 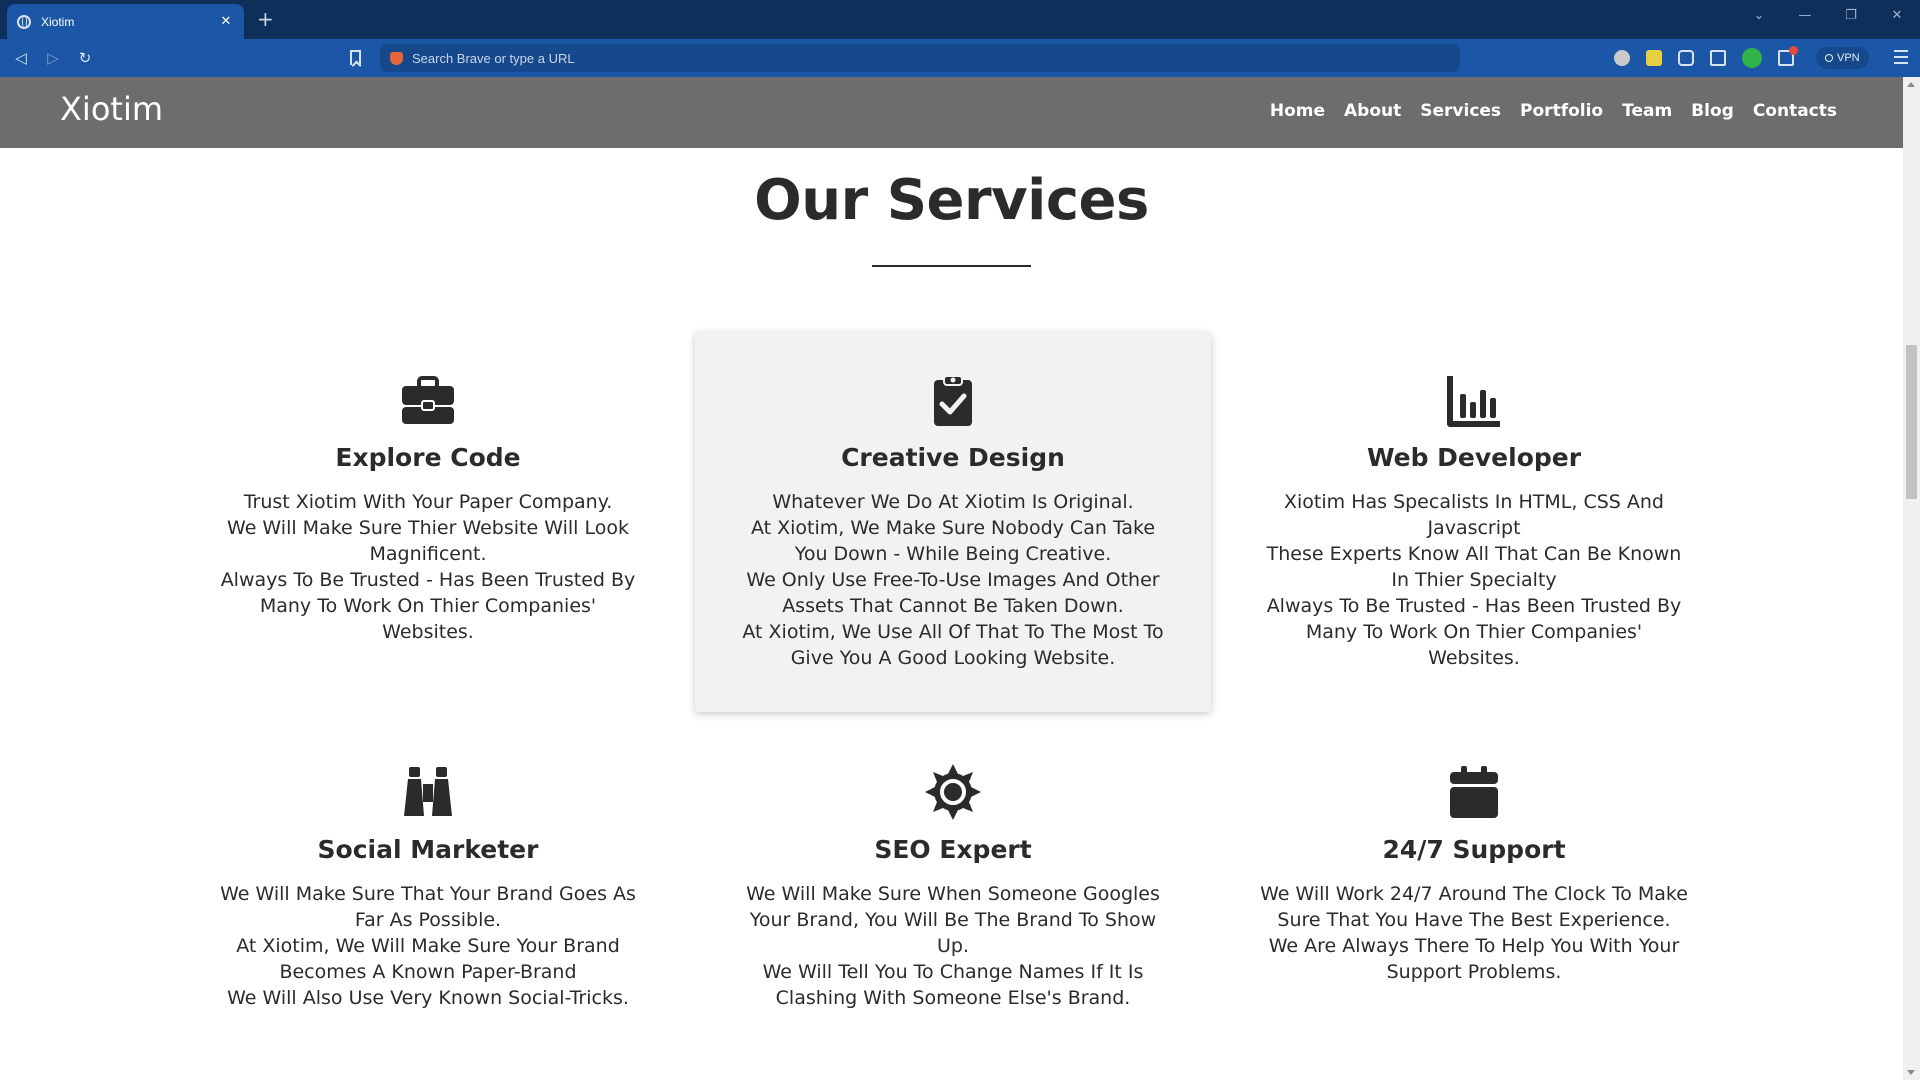 I want to click on title-divider, so click(x=951, y=266).